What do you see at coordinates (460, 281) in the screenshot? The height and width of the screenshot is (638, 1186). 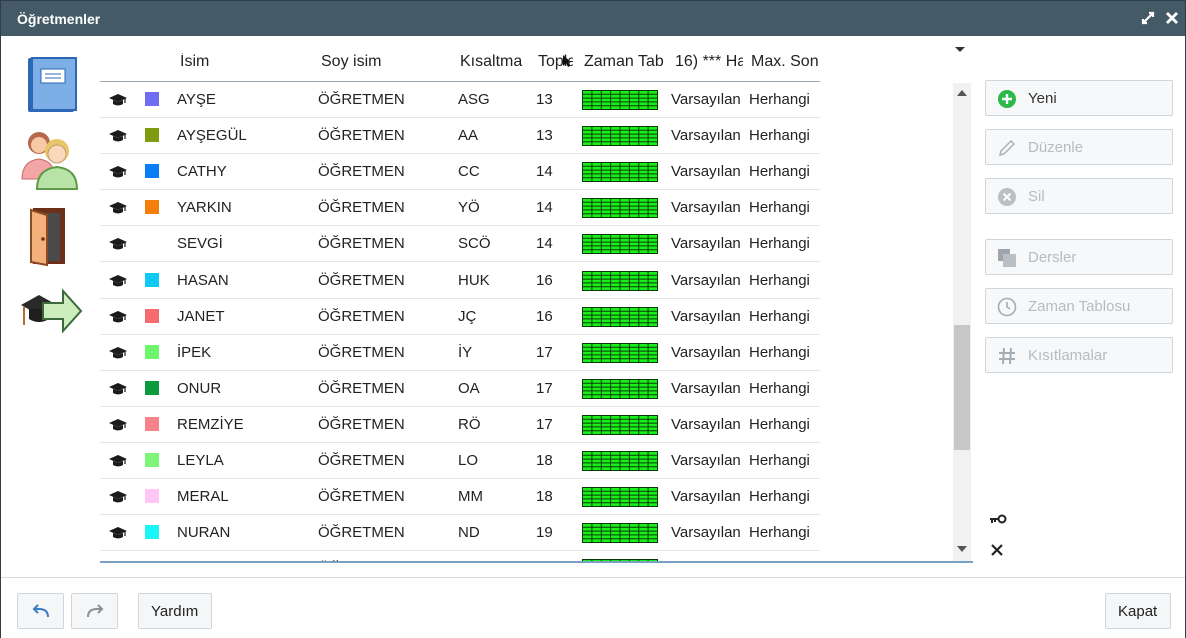 I see `table-row: HASAN ÖĞRETMEN HUK 16 Varsayılan Herhangi` at bounding box center [460, 281].